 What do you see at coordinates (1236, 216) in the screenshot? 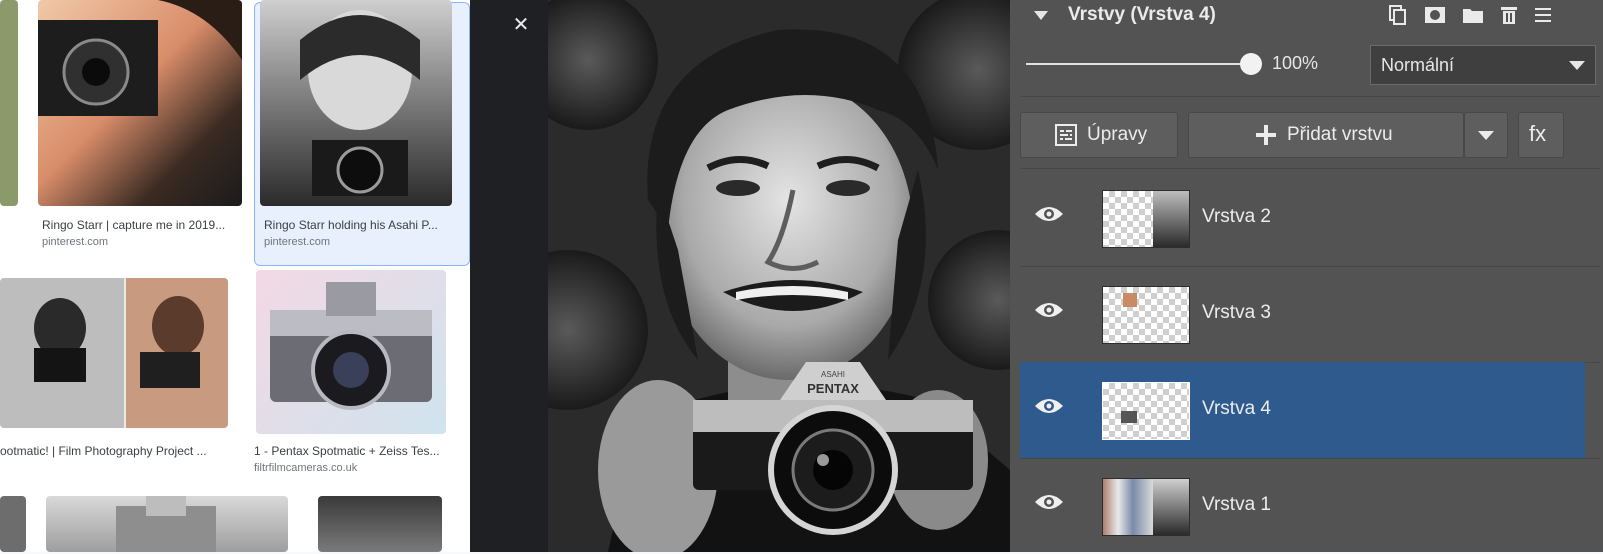
I see `layer-name: Vrstva 2` at bounding box center [1236, 216].